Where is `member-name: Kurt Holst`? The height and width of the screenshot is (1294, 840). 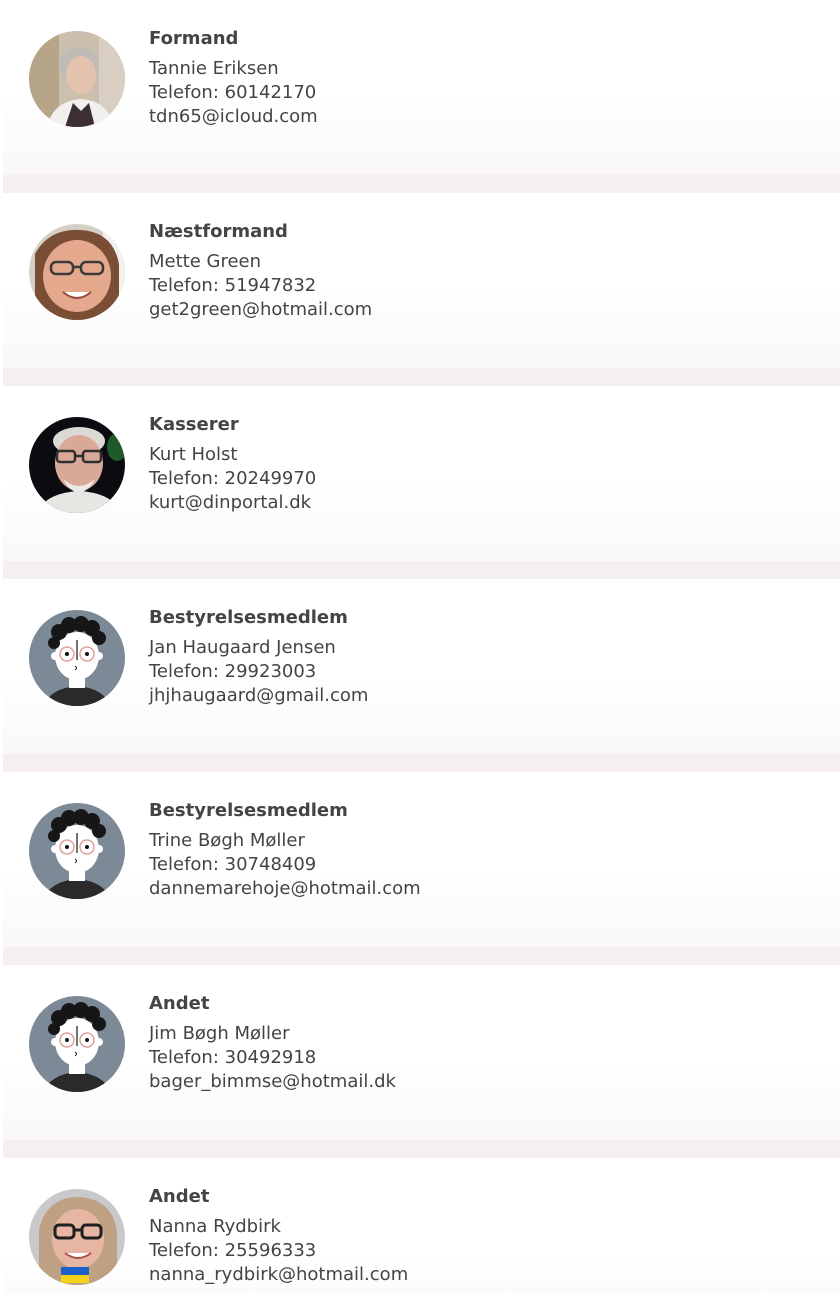 member-name: Kurt Holst is located at coordinates (193, 454).